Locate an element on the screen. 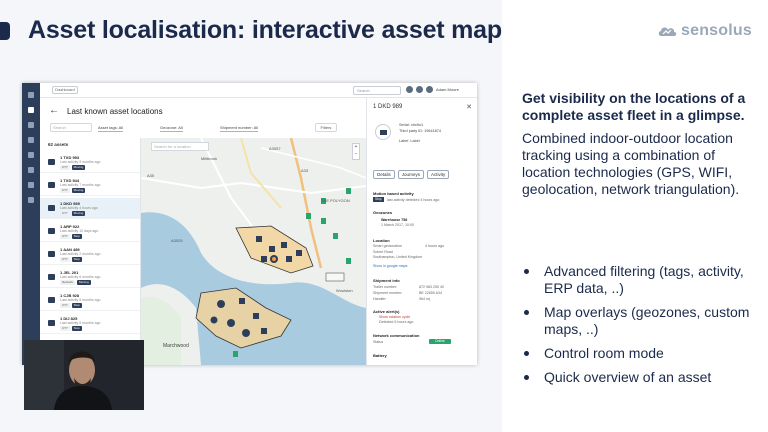  map-area-label: Millbrook is located at coordinates (209, 158).